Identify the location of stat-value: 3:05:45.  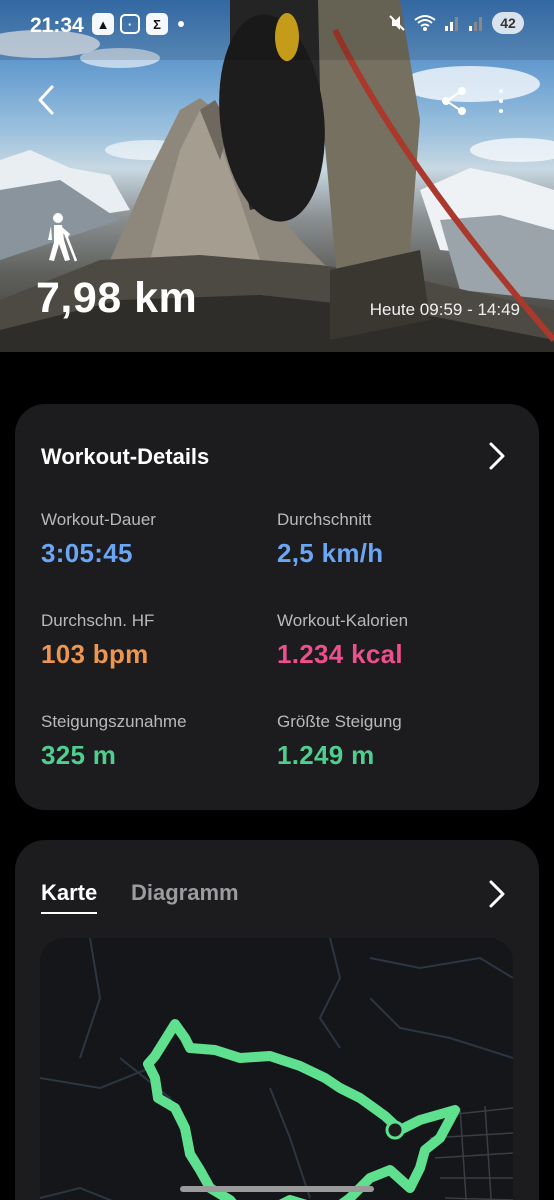
(87, 553).